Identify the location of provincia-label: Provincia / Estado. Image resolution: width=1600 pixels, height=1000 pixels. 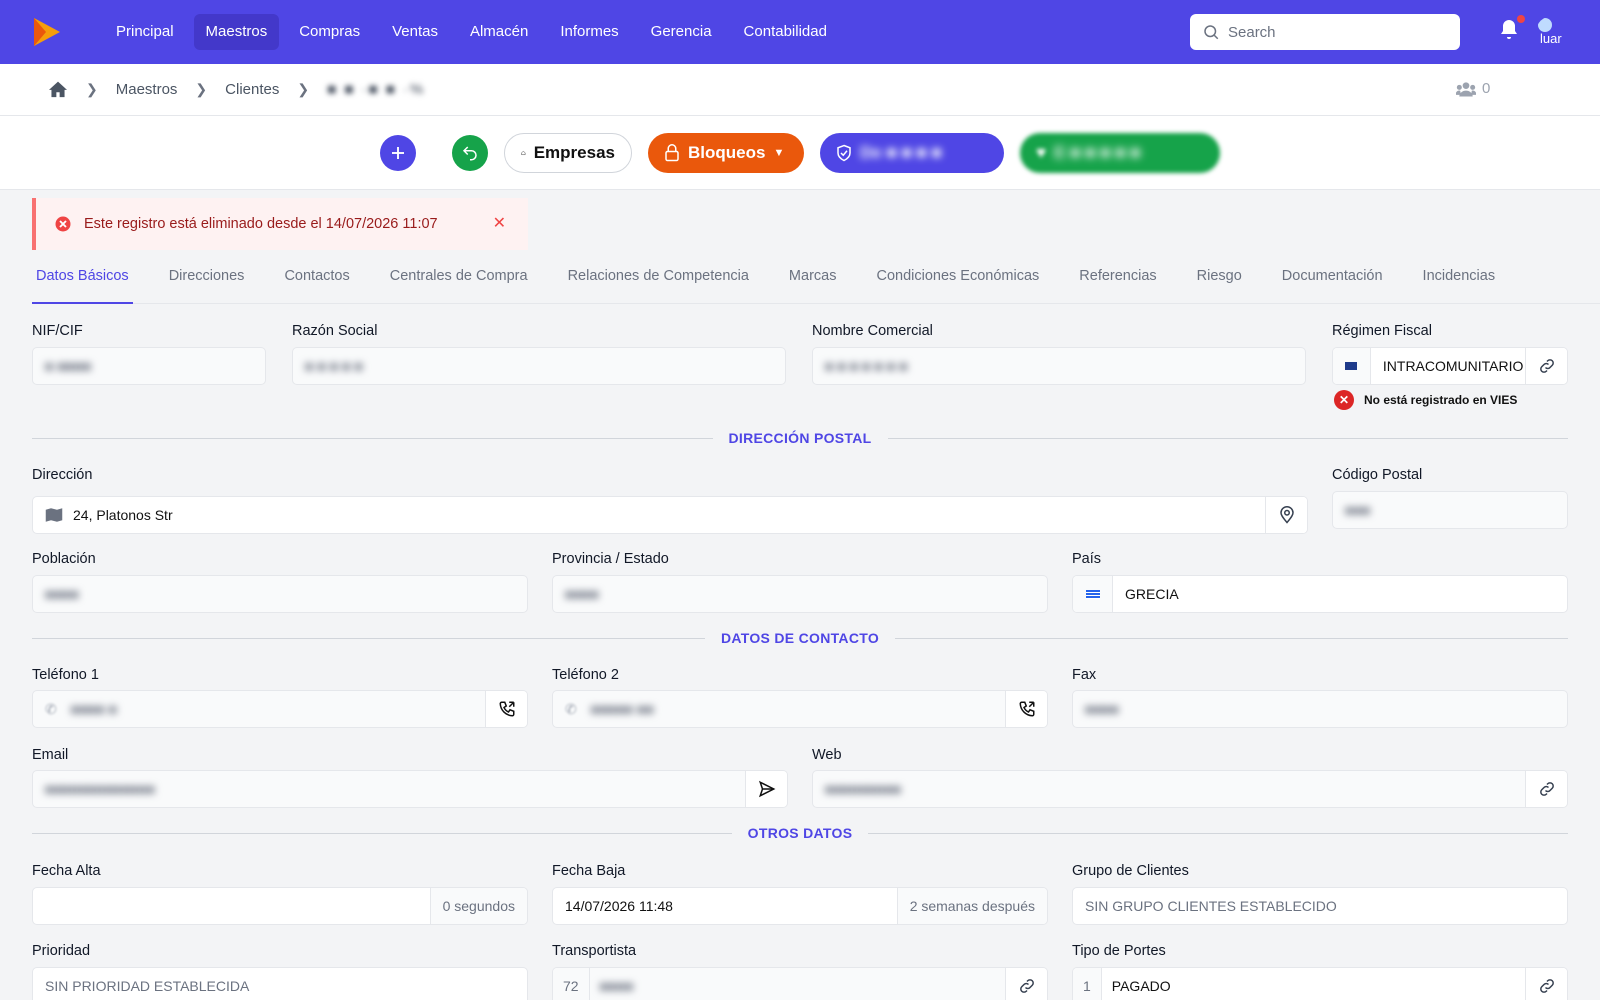
(610, 559).